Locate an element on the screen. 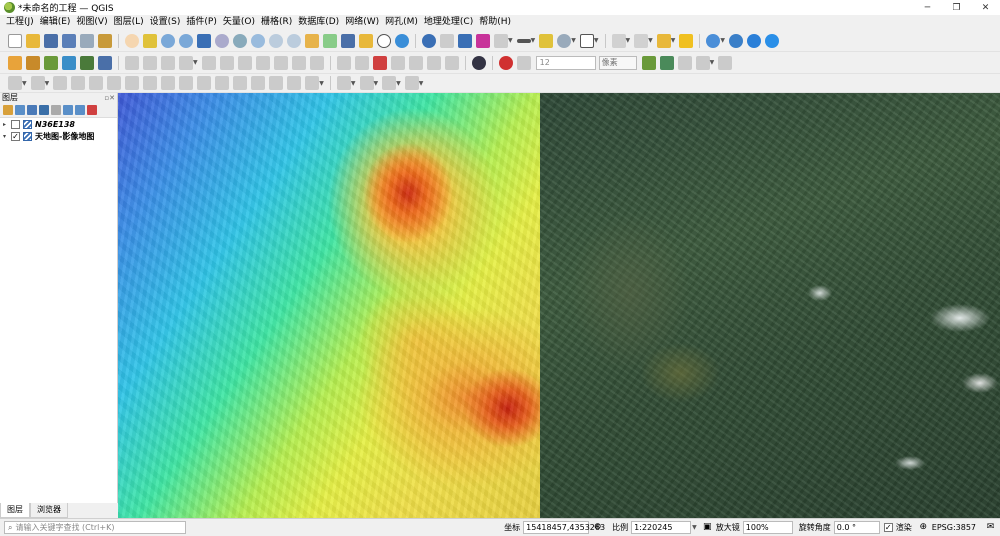 This screenshot has width=1000, height=536. offset-point-icon is located at coordinates (312, 83).